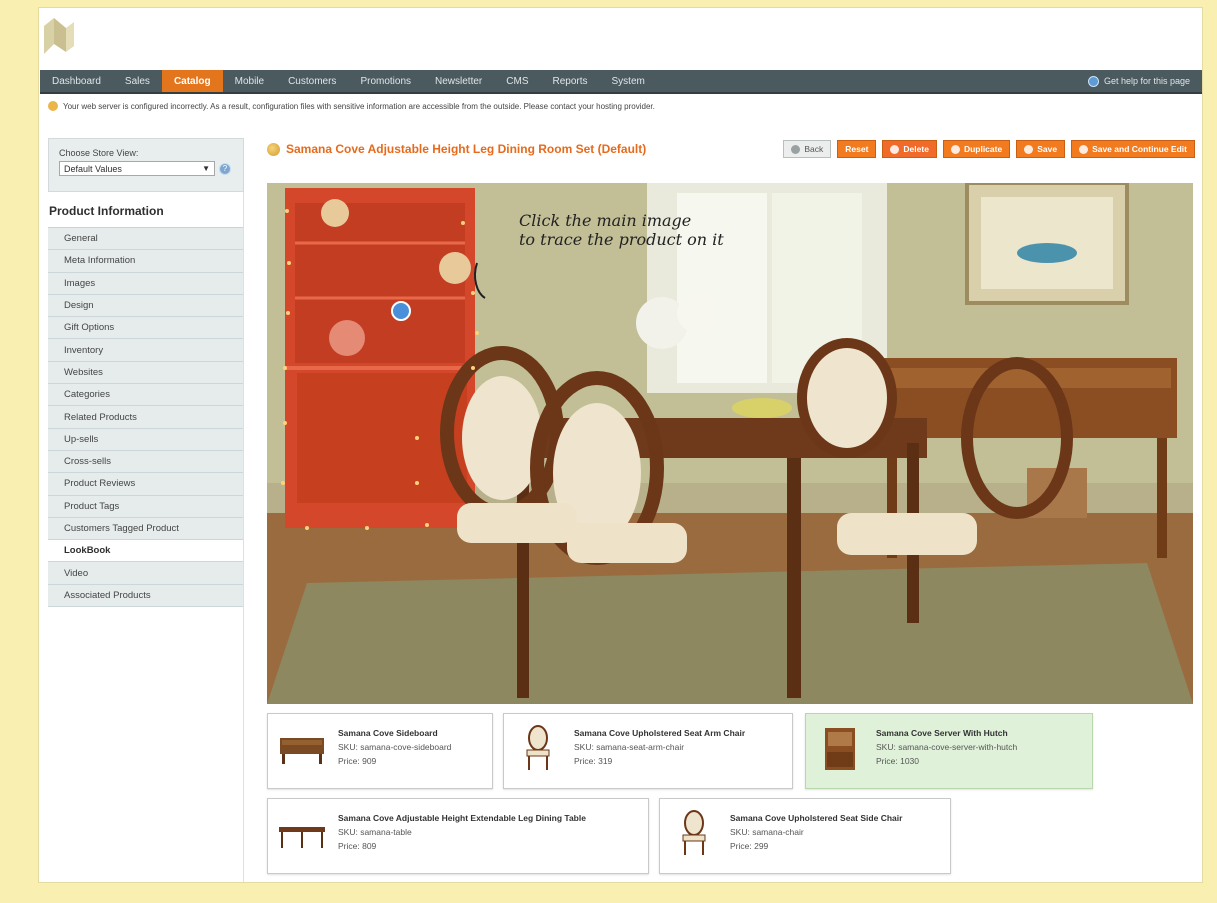 Image resolution: width=1217 pixels, height=903 pixels. What do you see at coordinates (796, 149) in the screenshot?
I see `back-arrow-icon` at bounding box center [796, 149].